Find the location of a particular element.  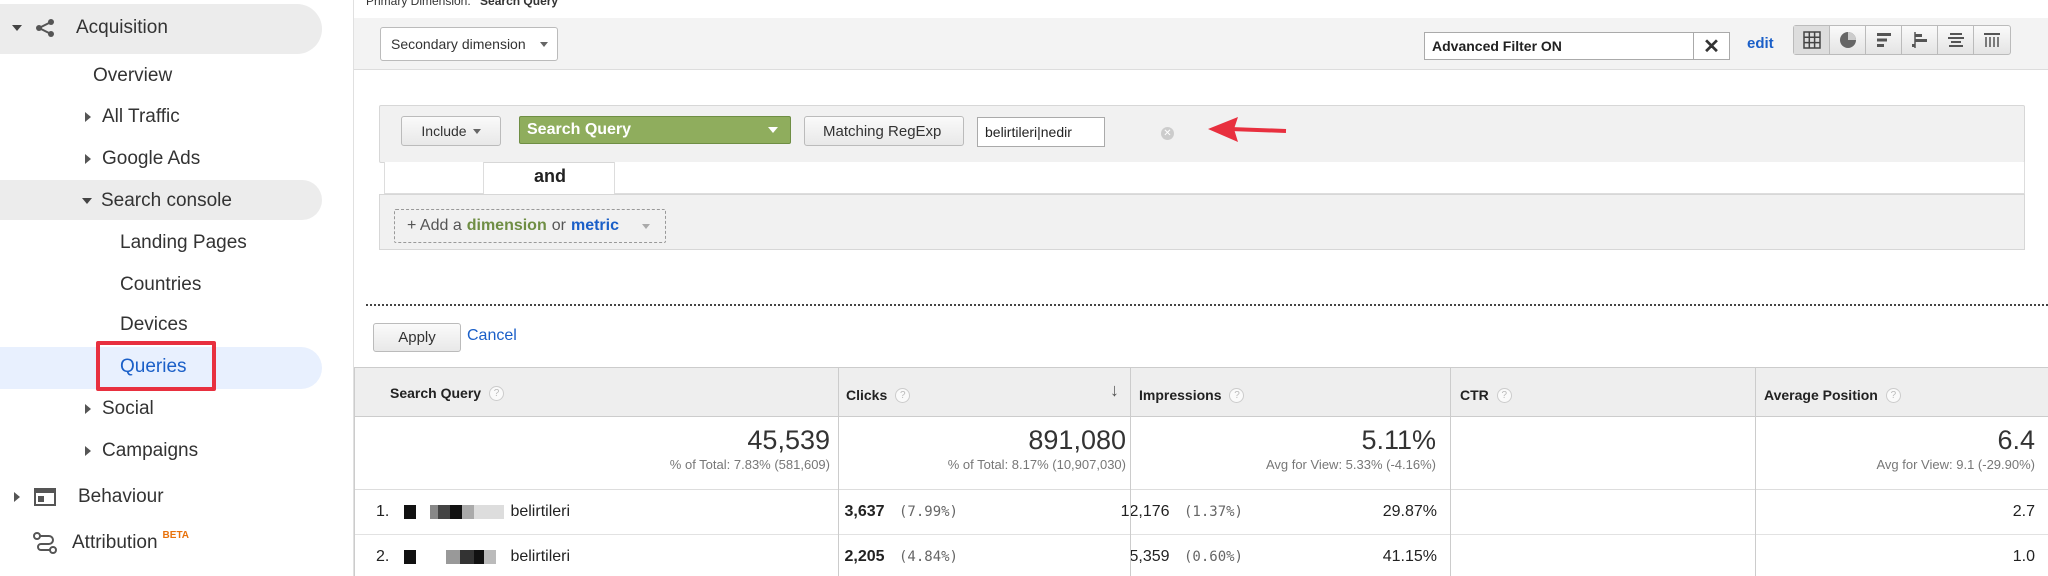

sidebar-item-landing-pages: Landing Pages is located at coordinates (183, 243).